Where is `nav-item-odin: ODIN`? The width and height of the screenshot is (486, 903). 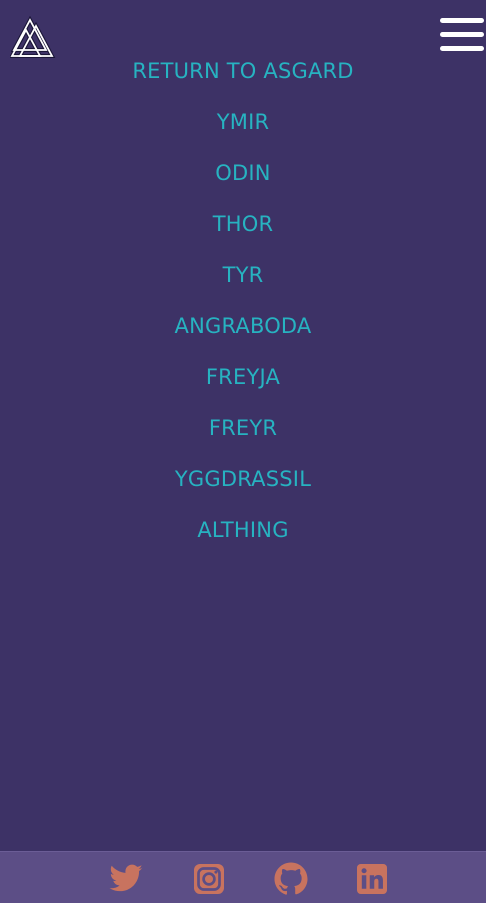
nav-item-odin: ODIN is located at coordinates (243, 178).